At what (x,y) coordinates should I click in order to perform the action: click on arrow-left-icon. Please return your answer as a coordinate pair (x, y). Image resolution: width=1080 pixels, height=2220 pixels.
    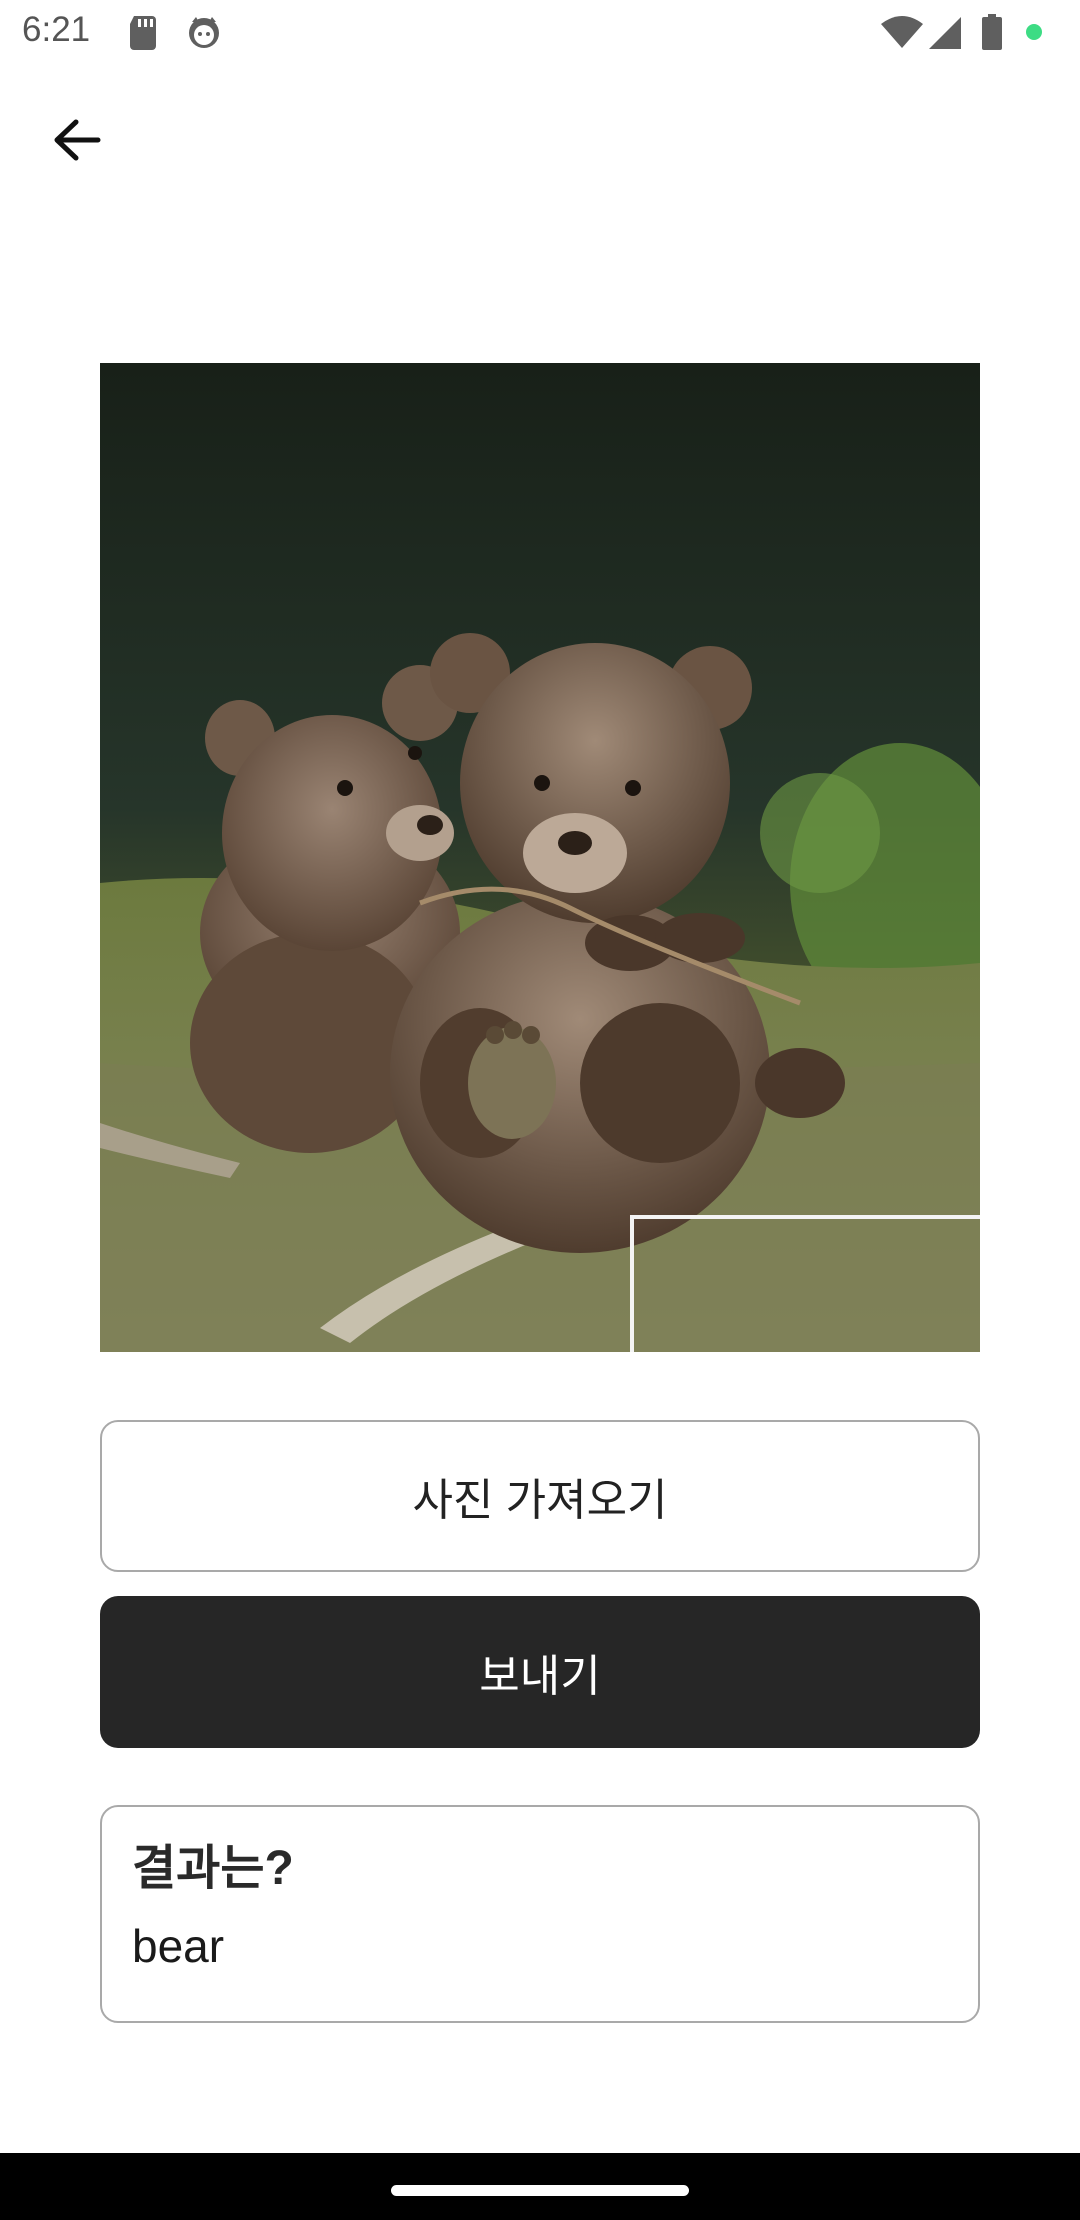
    Looking at the image, I should click on (77, 142).